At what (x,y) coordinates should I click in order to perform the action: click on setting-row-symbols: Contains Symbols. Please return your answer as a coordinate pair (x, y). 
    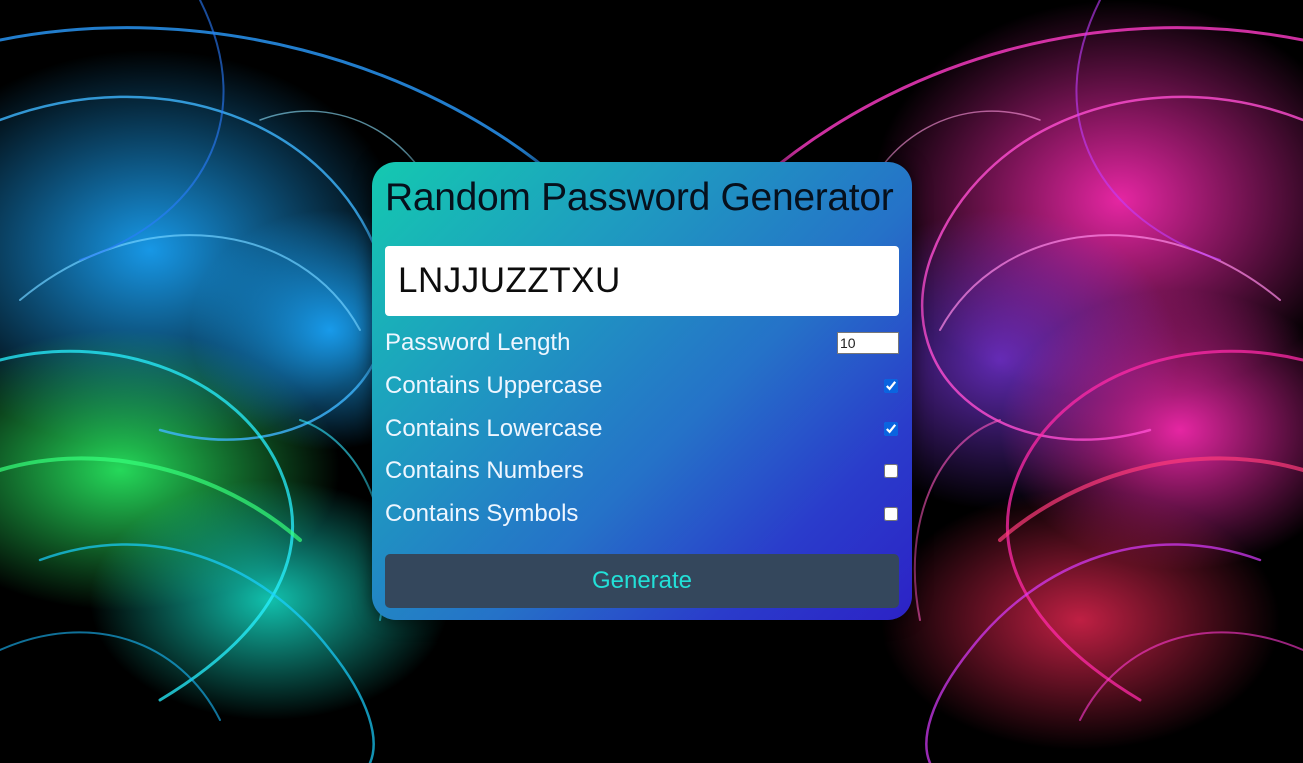
    Looking at the image, I should click on (642, 514).